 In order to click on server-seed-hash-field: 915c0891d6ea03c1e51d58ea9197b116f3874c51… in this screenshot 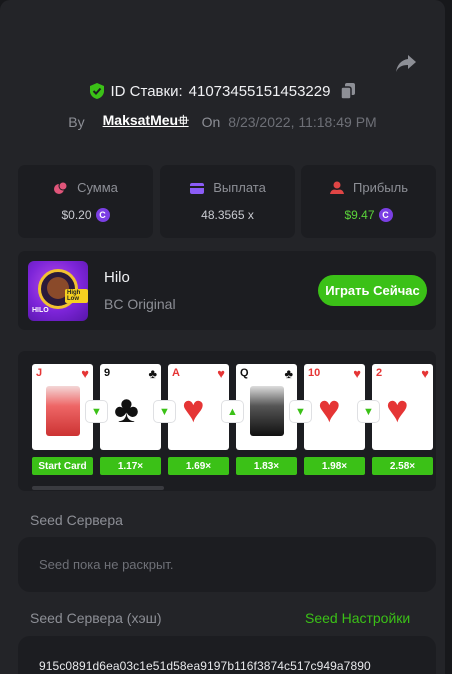, I will do `click(227, 655)`.